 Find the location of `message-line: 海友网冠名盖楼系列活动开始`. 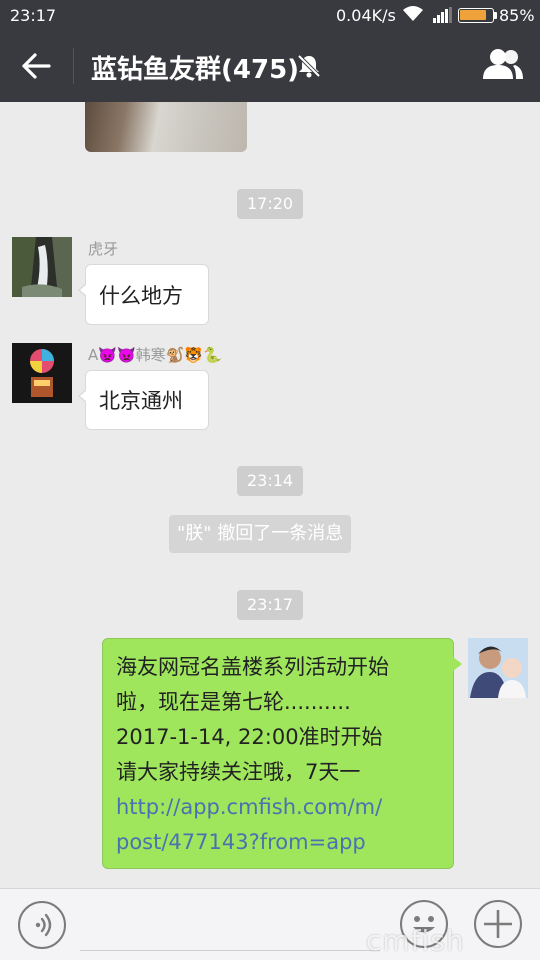

message-line: 海友网冠名盖楼系列活动开始 is located at coordinates (252, 667).